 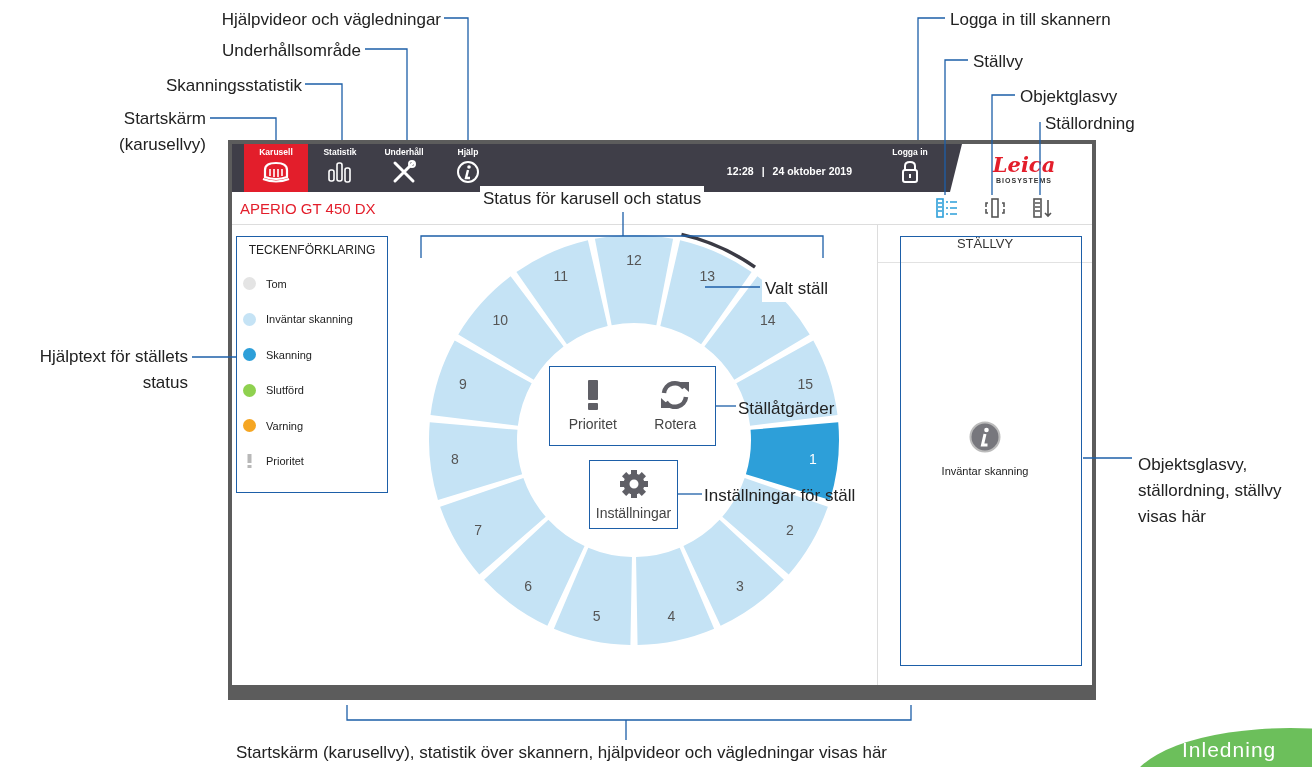 I want to click on settings-button: Inställningar, so click(x=633, y=494).